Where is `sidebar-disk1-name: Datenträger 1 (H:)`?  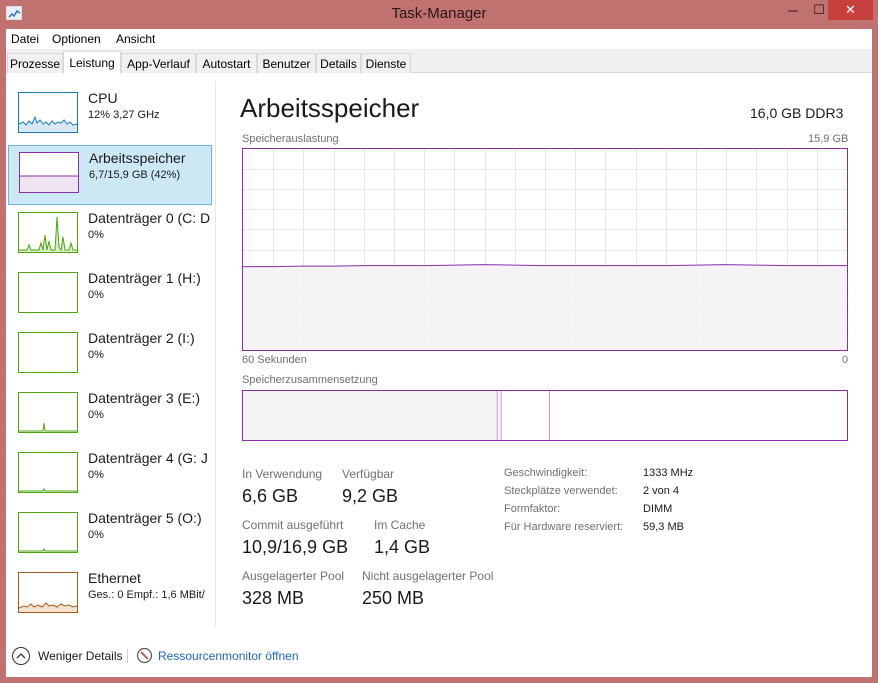 sidebar-disk1-name: Datenträger 1 (H:) is located at coordinates (144, 278).